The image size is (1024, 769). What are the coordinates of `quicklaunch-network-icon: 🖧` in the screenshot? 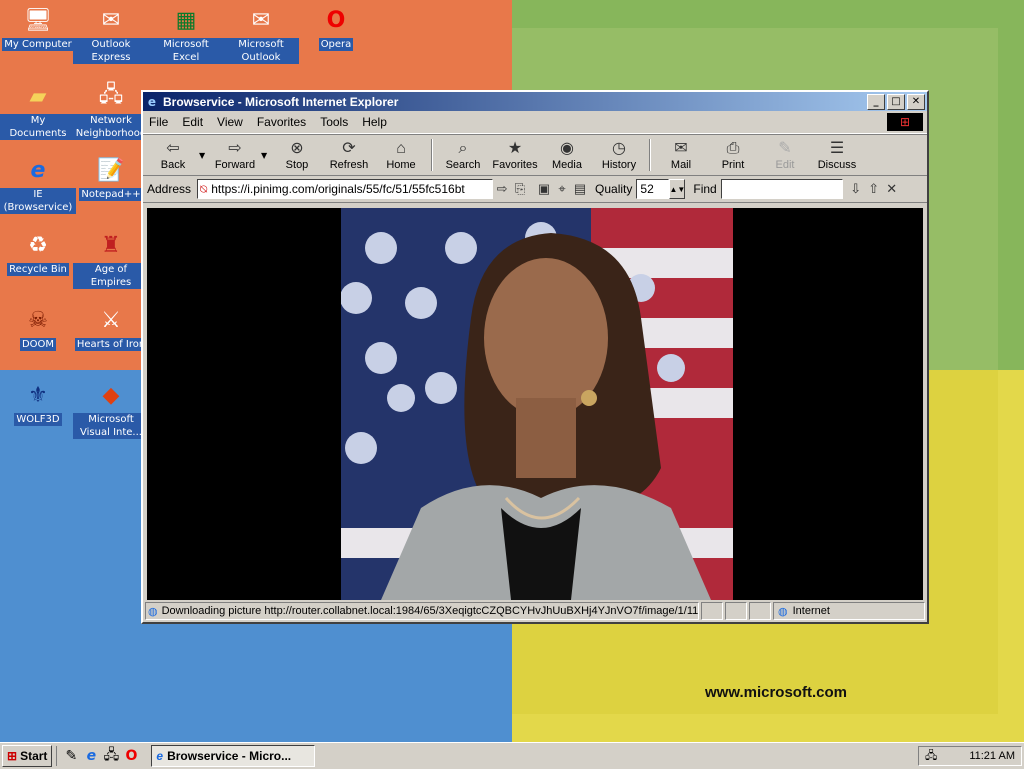 It's located at (111, 756).